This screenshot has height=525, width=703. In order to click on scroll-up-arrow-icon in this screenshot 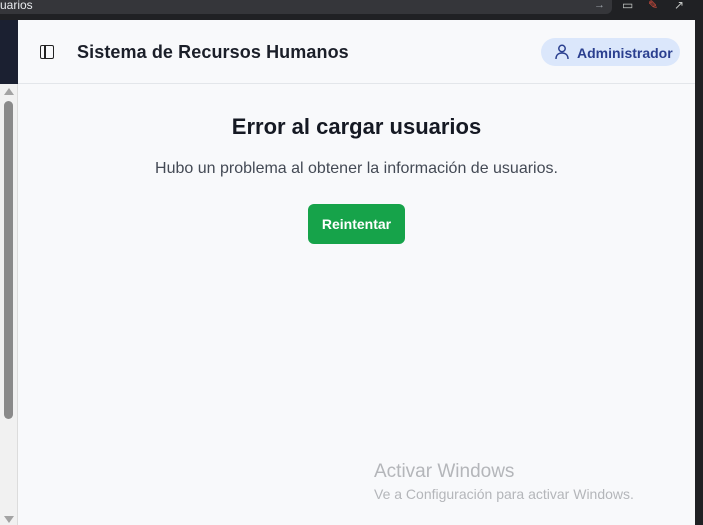, I will do `click(9, 91)`.